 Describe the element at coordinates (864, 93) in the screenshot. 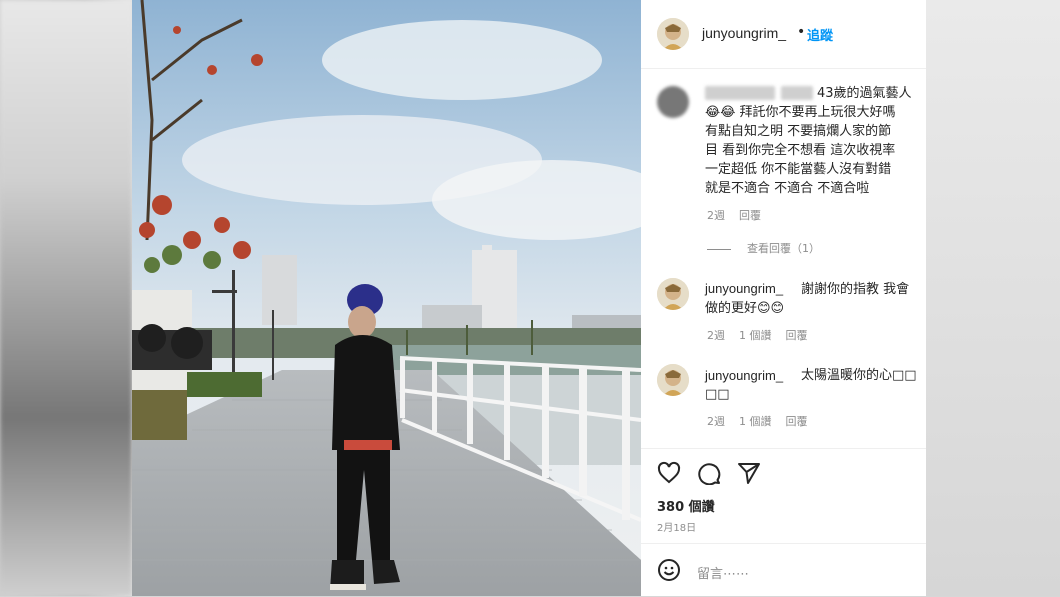

I see `comment-text: 43歲的過氣藝人` at that location.